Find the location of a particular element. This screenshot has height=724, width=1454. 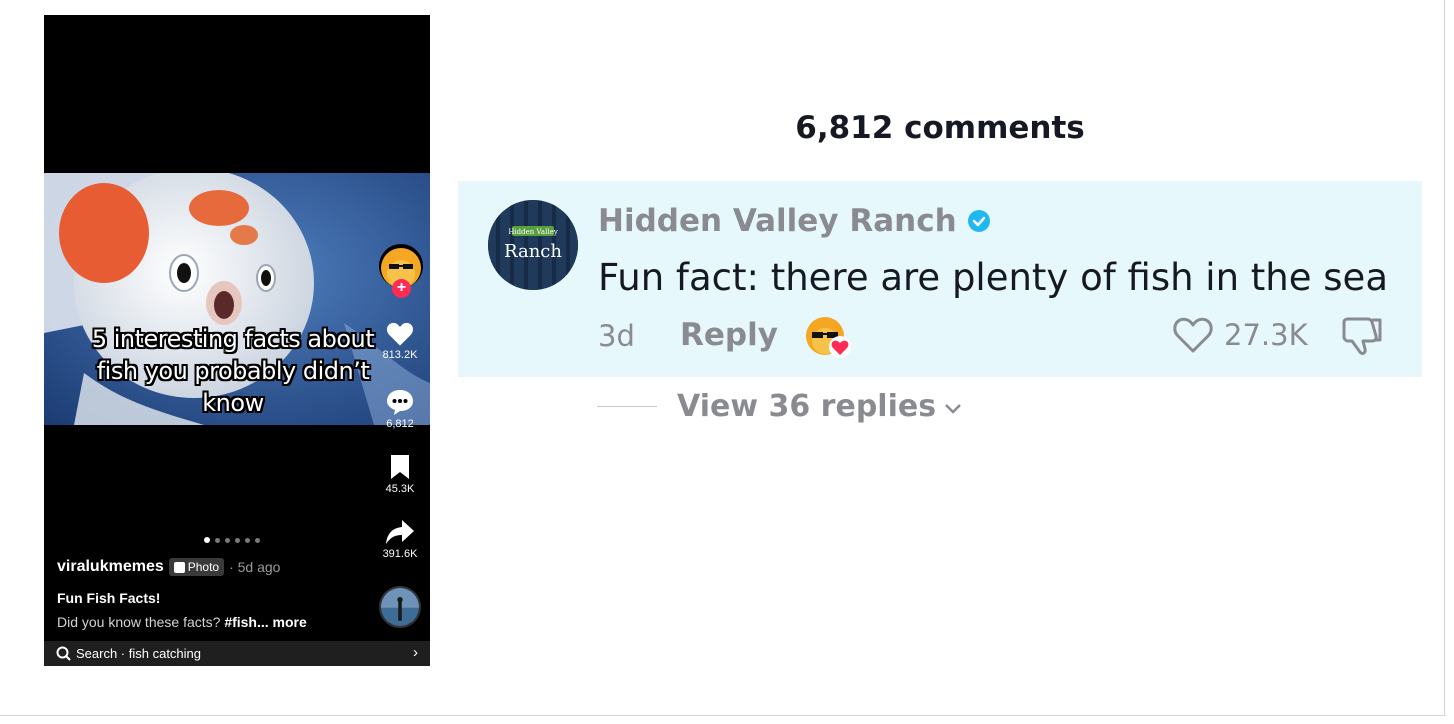

creator-username: viralukmemes is located at coordinates (110, 567).